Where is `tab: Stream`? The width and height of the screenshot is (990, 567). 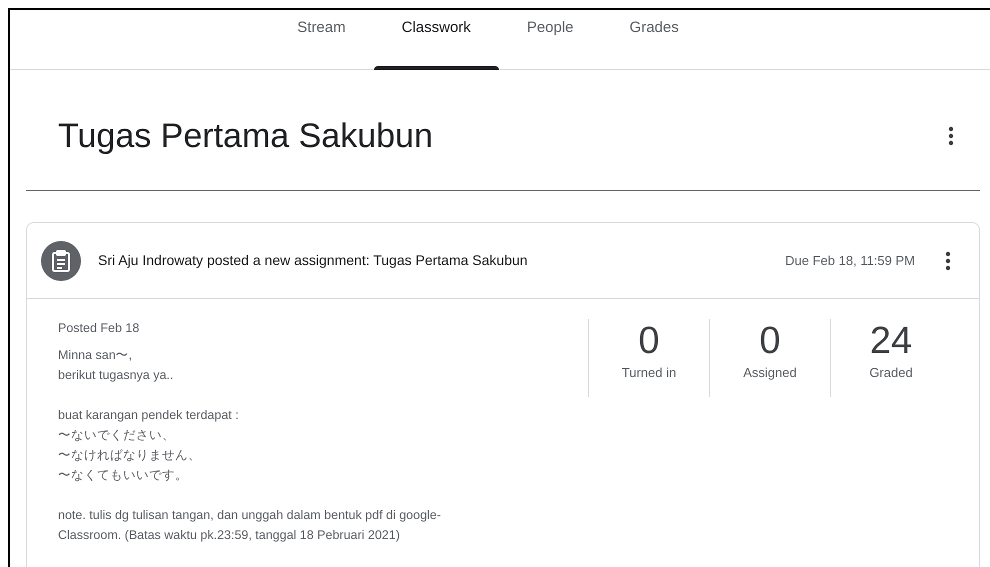
tab: Stream is located at coordinates (321, 40).